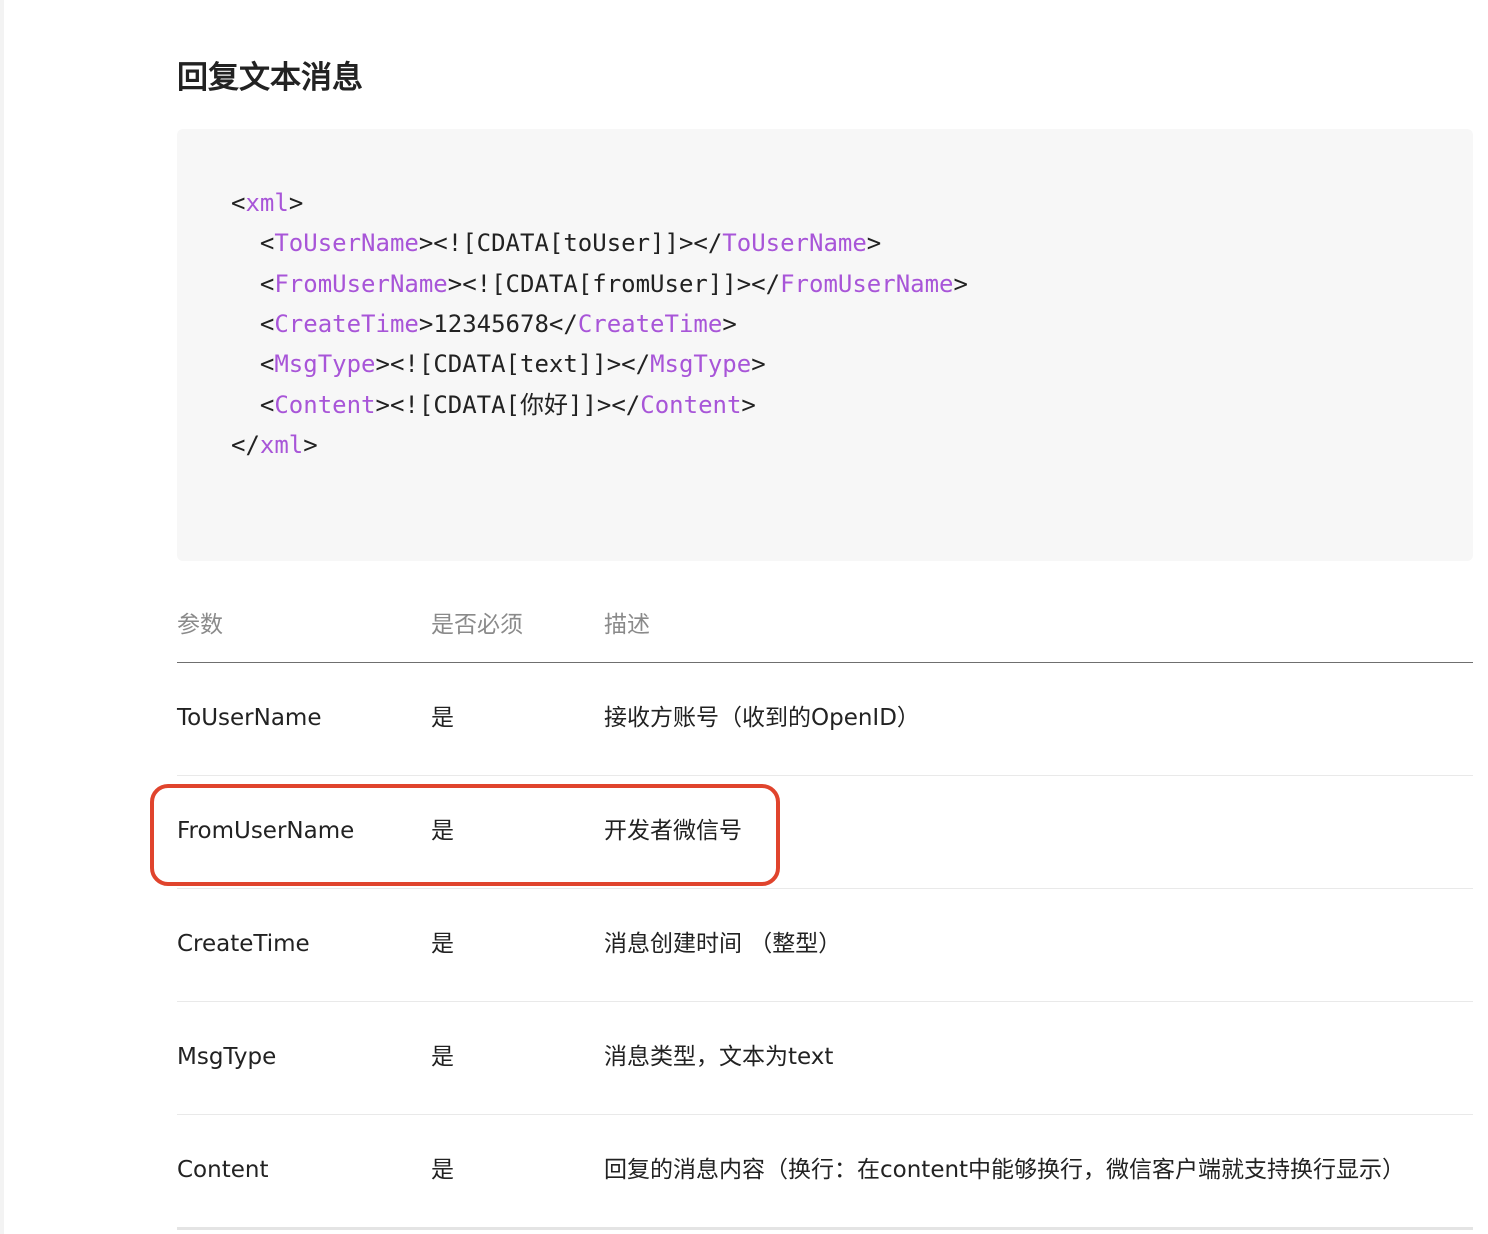 The height and width of the screenshot is (1234, 1488). Describe the element at coordinates (513, 364) in the screenshot. I see `code-text: ><![CDATA[text]]></` at that location.